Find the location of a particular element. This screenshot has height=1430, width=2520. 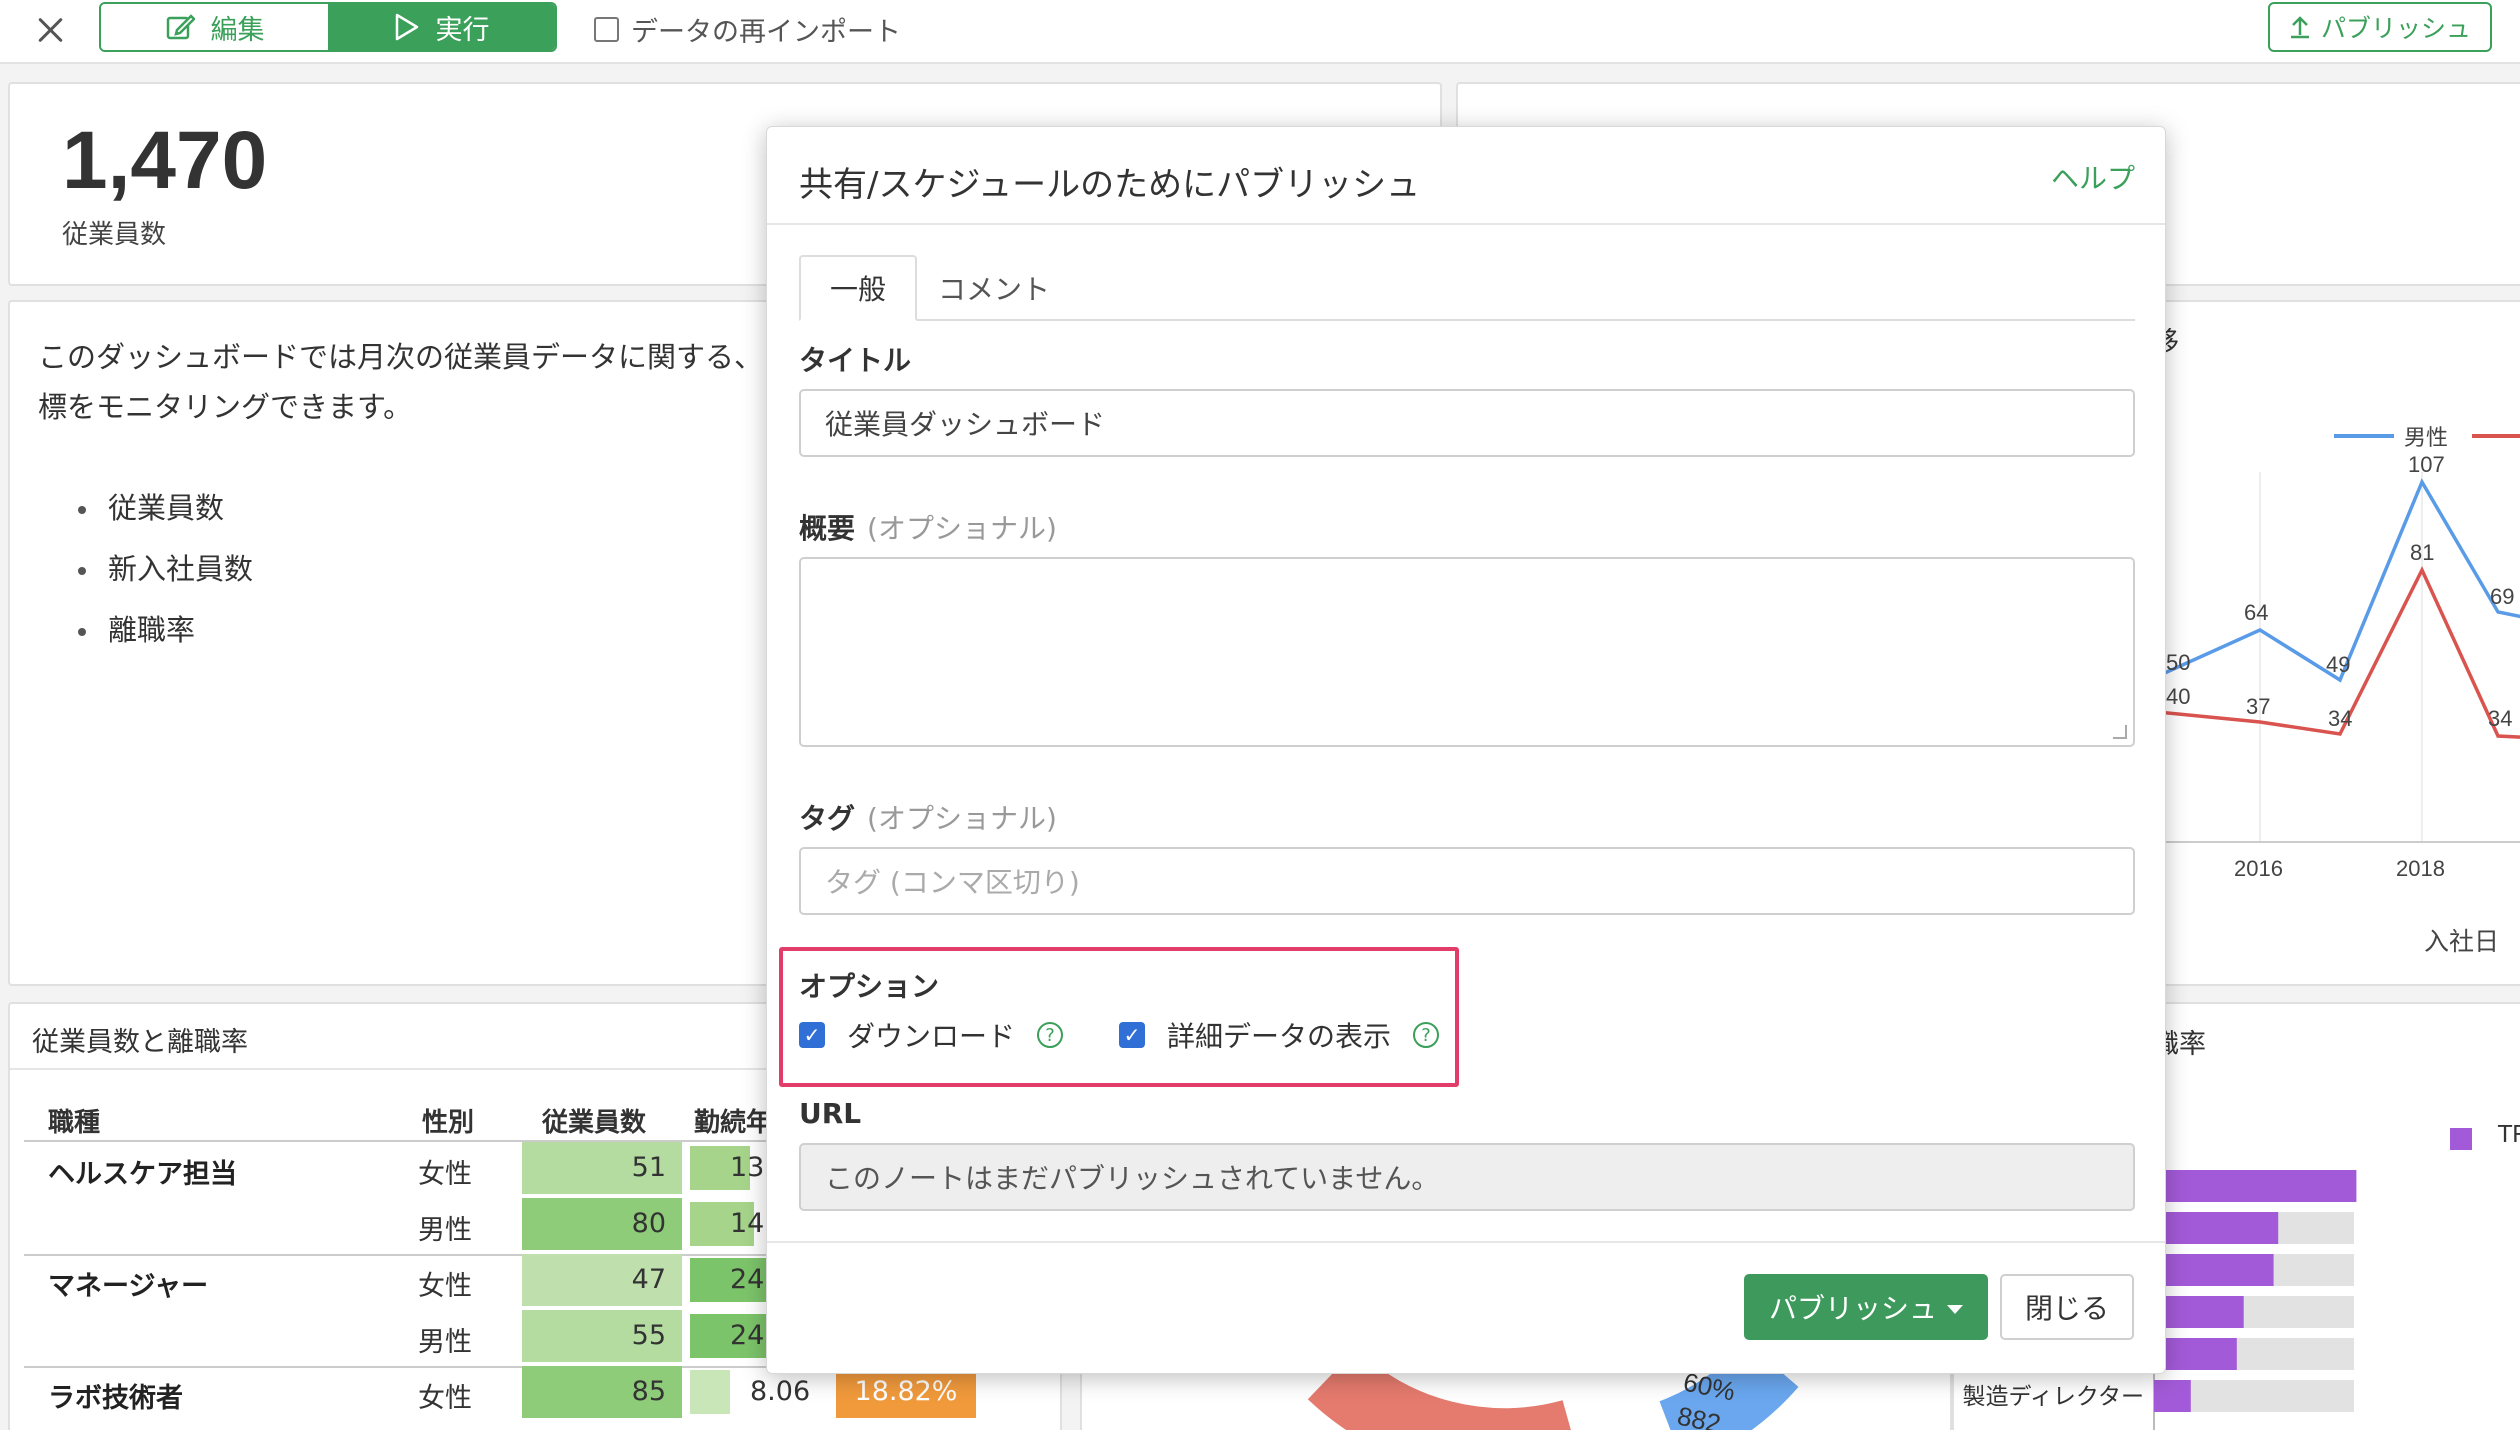

job-cell: ラボ技術者 is located at coordinates (115, 1398).